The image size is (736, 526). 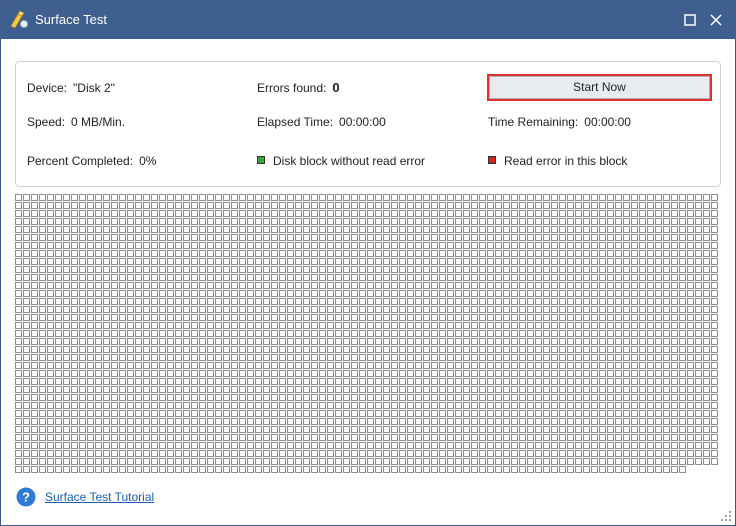 What do you see at coordinates (726, 516) in the screenshot?
I see `resize-grip-icon` at bounding box center [726, 516].